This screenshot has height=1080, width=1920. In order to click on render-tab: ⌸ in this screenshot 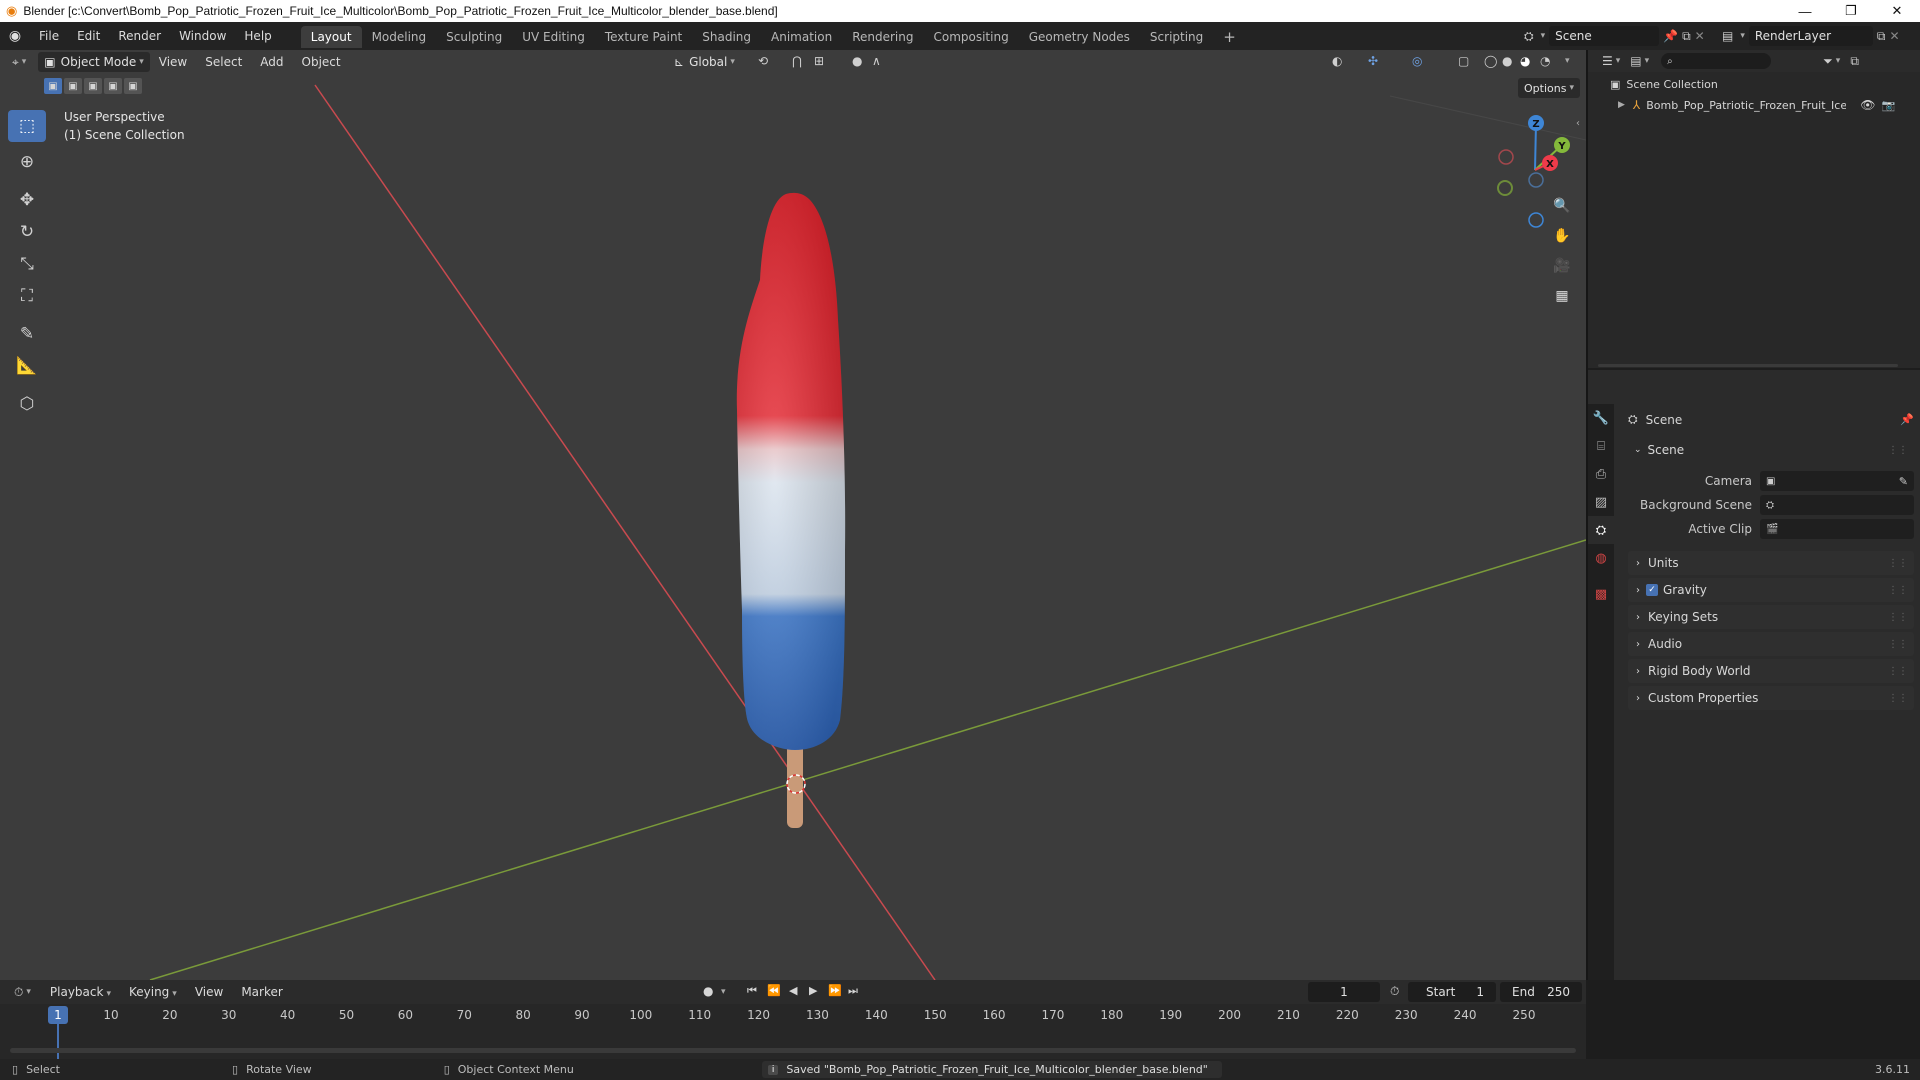, I will do `click(1601, 446)`.